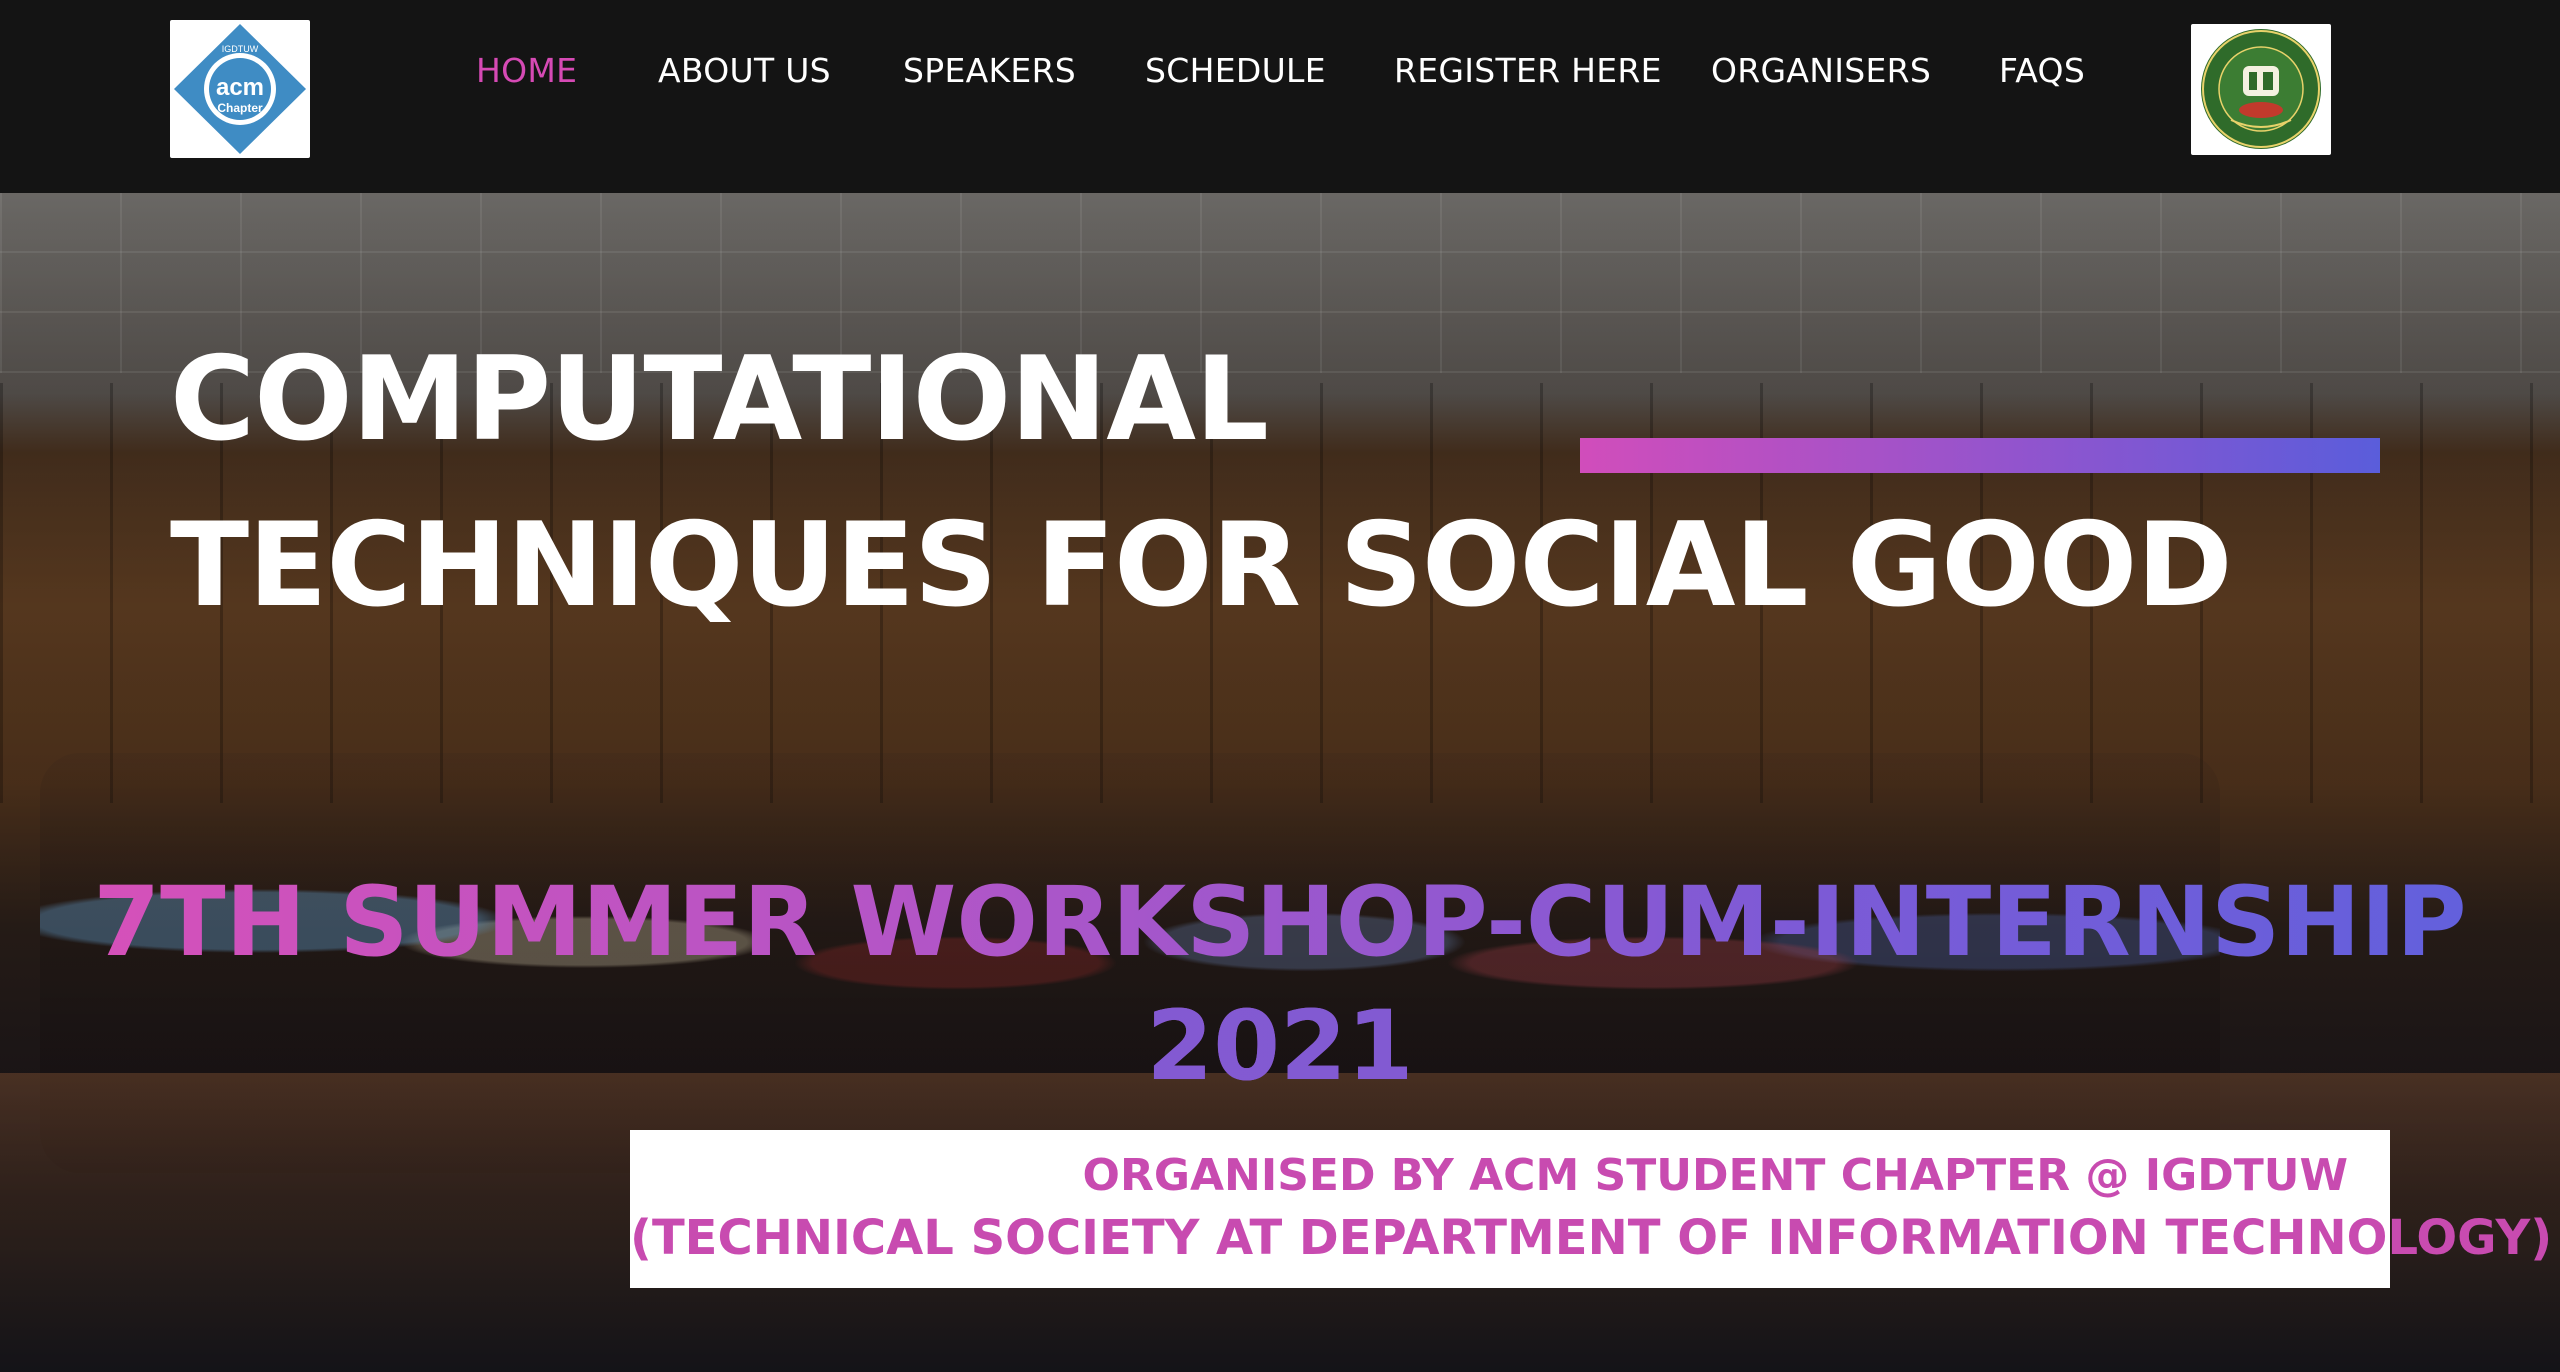  I want to click on nav-faqs: FAQS, so click(2042, 71).